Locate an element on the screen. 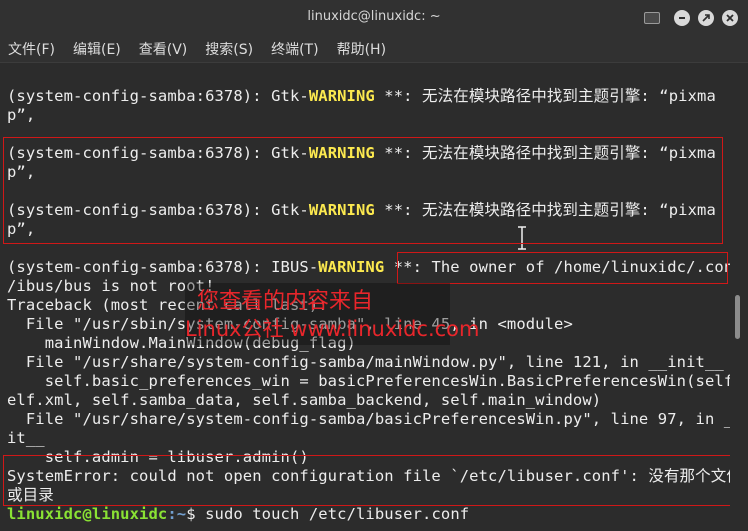 The image size is (748, 531). screen-icon is located at coordinates (652, 18).